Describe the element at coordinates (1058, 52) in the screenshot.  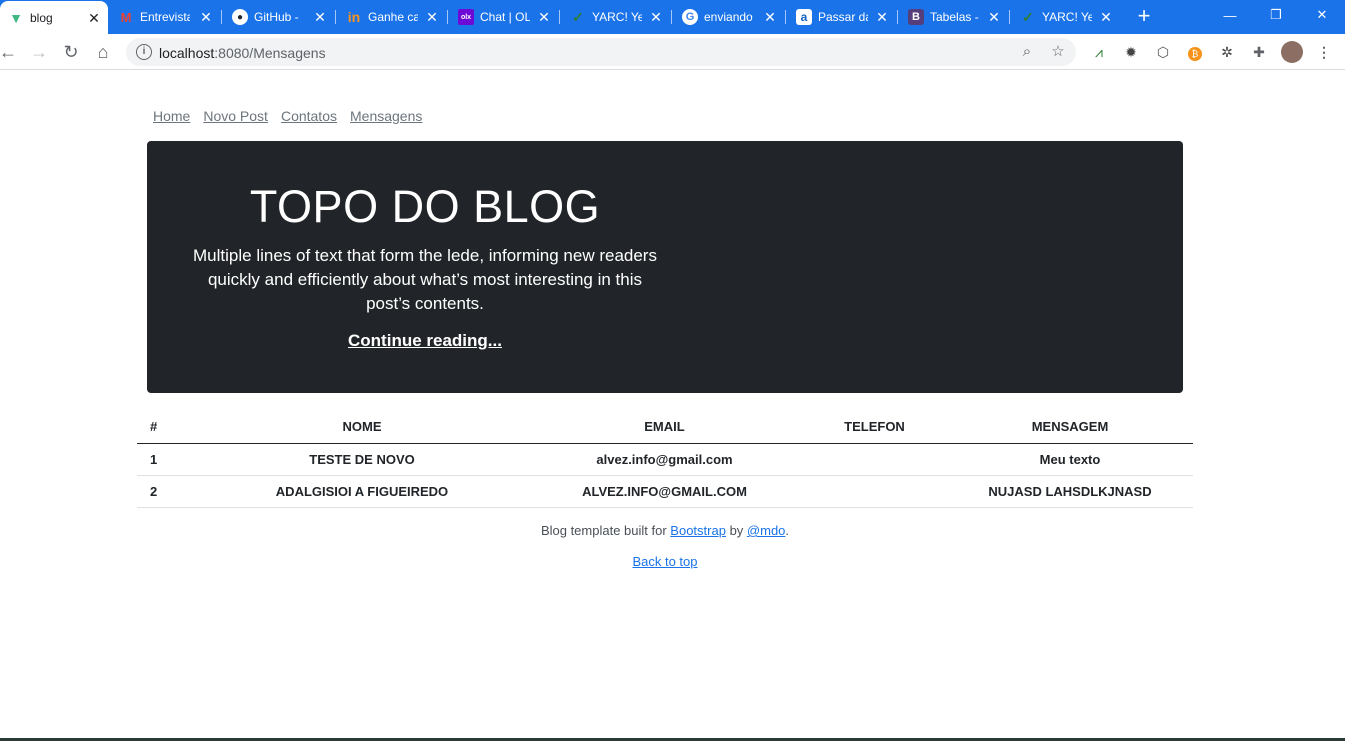
I see `bookmark-star-icon: ☆` at that location.